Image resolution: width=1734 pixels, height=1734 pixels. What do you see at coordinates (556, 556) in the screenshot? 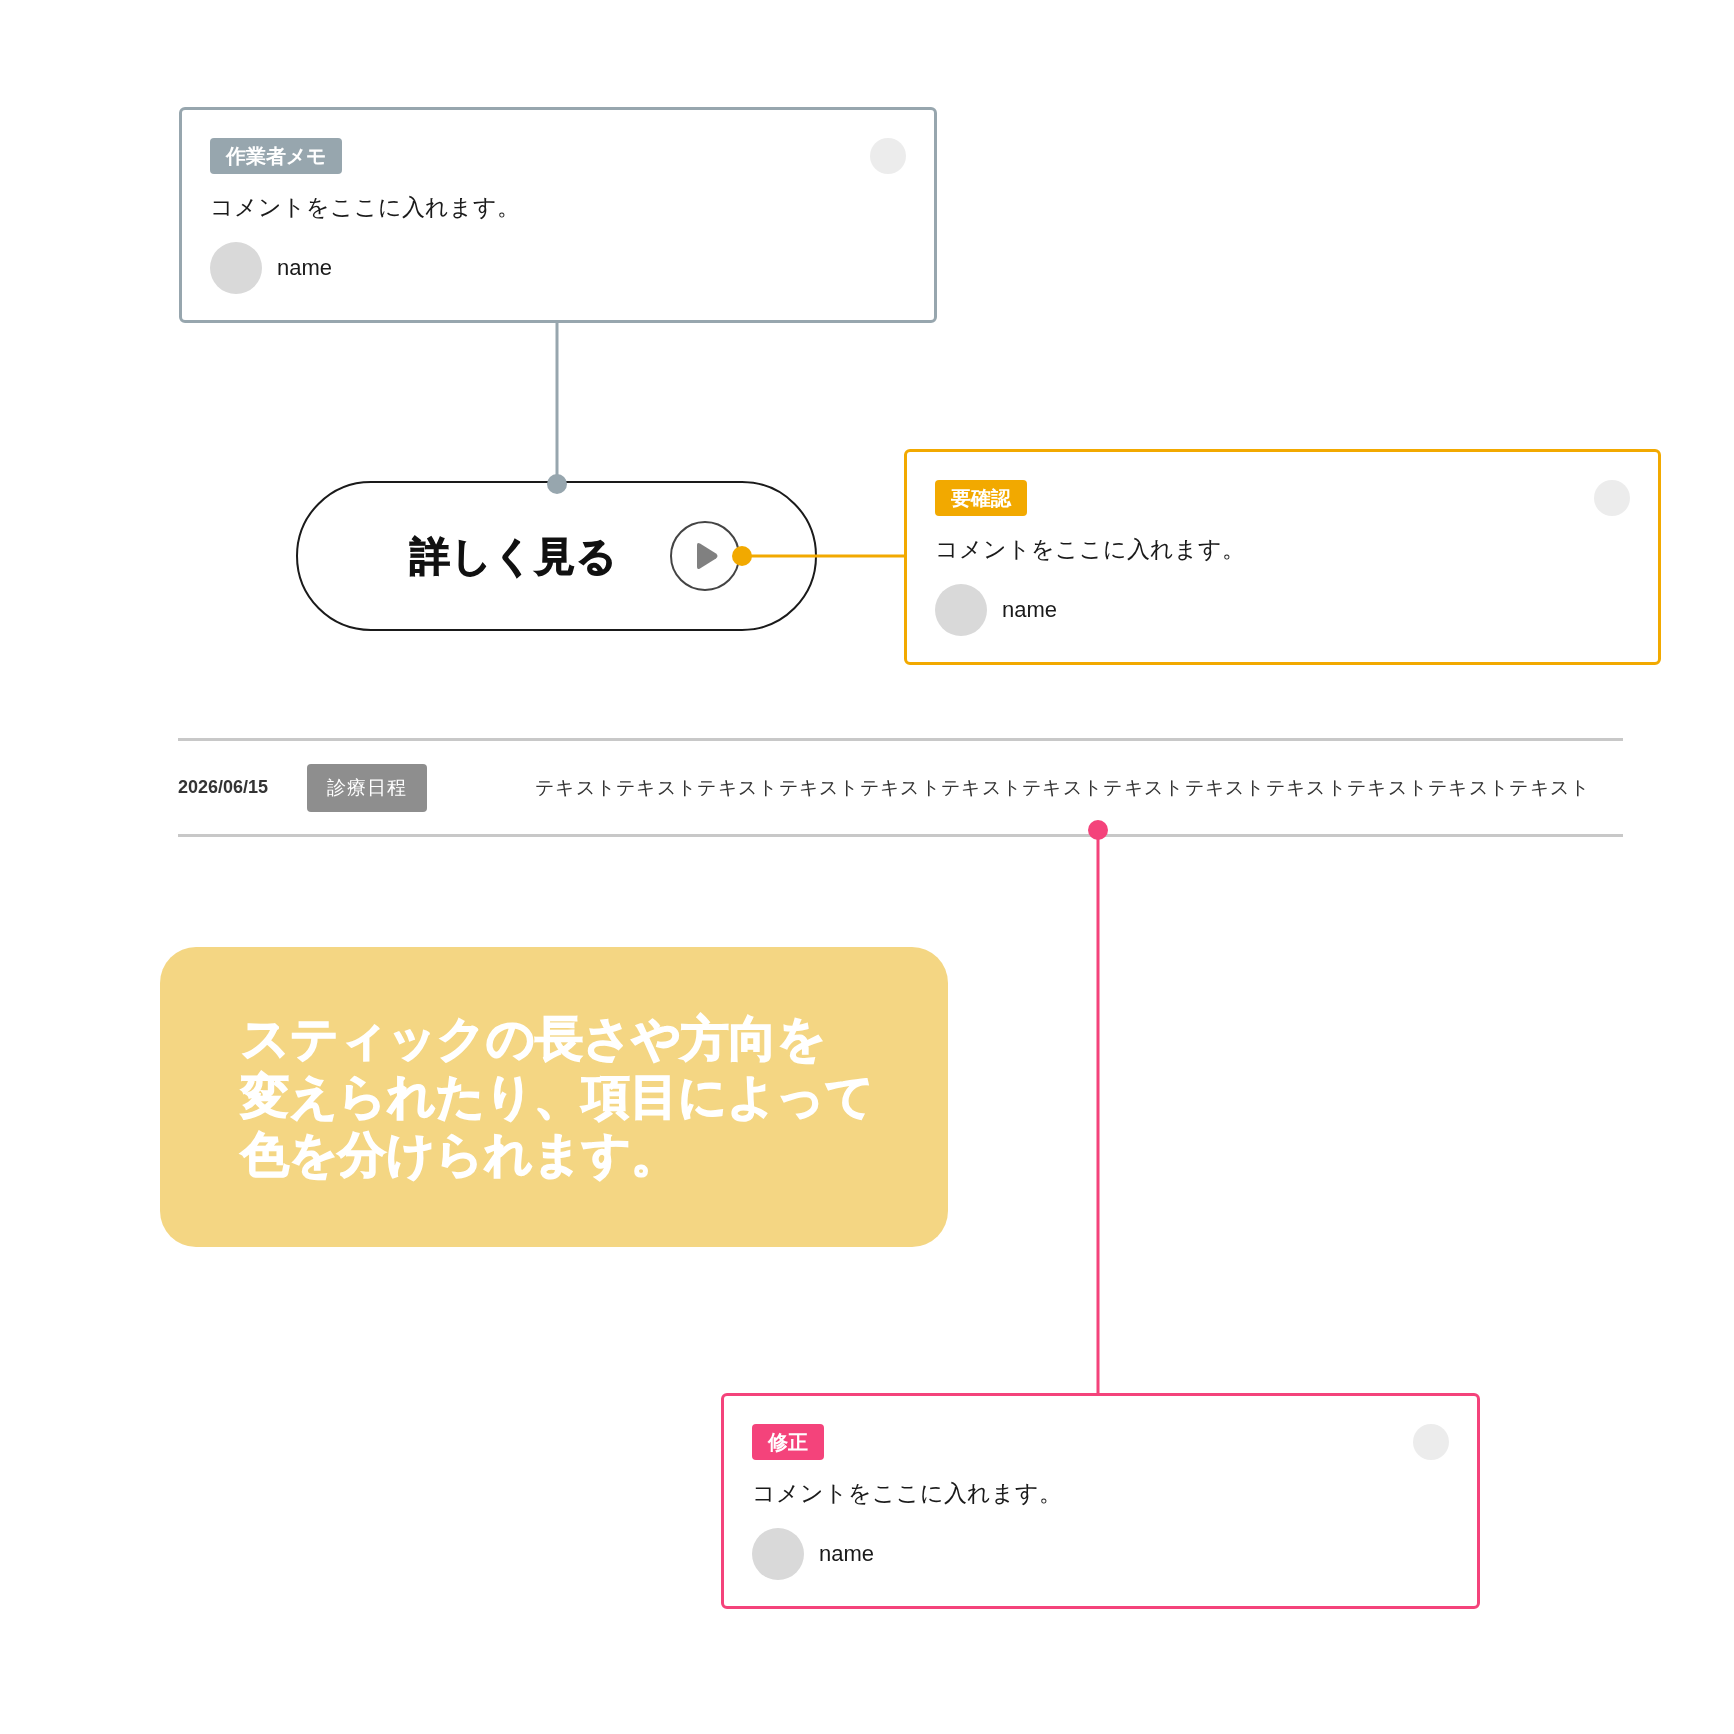
I see `detail-button: 詳しく見る` at bounding box center [556, 556].